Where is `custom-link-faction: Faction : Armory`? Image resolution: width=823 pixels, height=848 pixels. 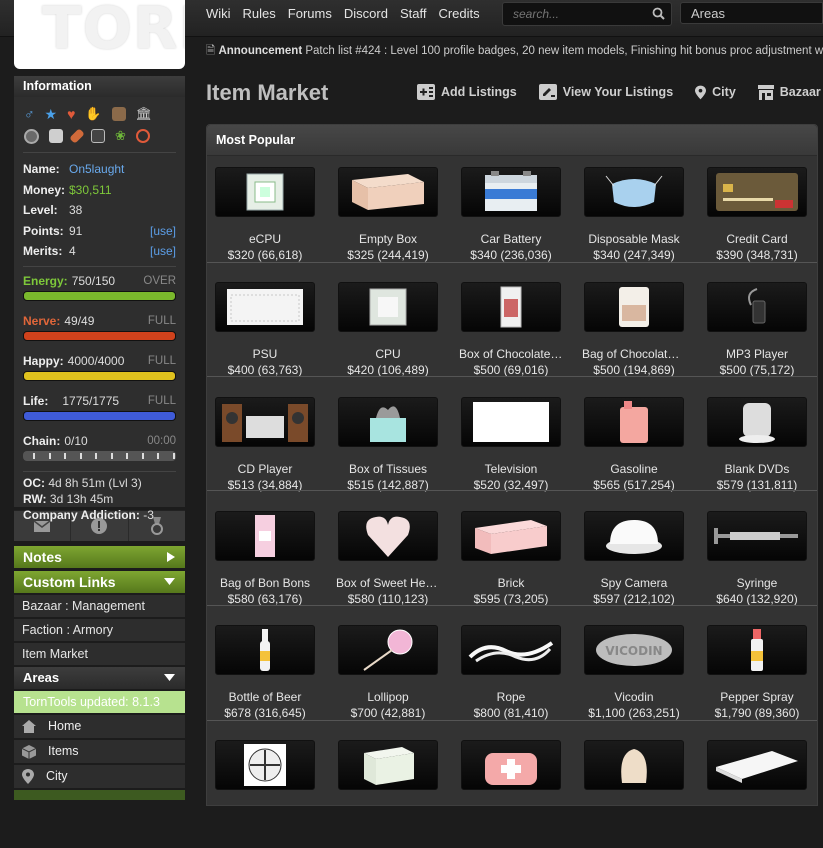
custom-link-faction: Faction : Armory is located at coordinates (99, 630).